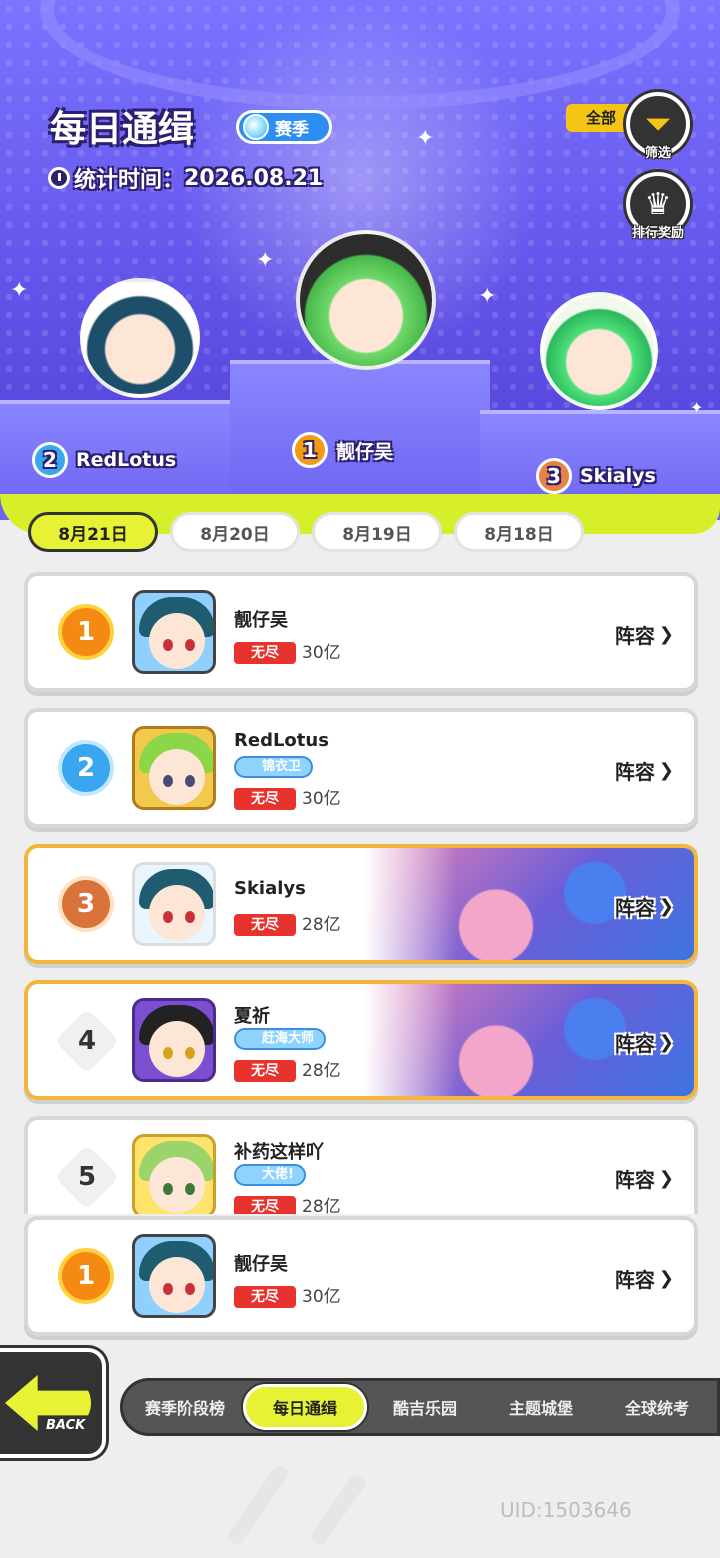 Image resolution: width=720 pixels, height=1558 pixels. What do you see at coordinates (86, 768) in the screenshot?
I see `rank-number: 2` at bounding box center [86, 768].